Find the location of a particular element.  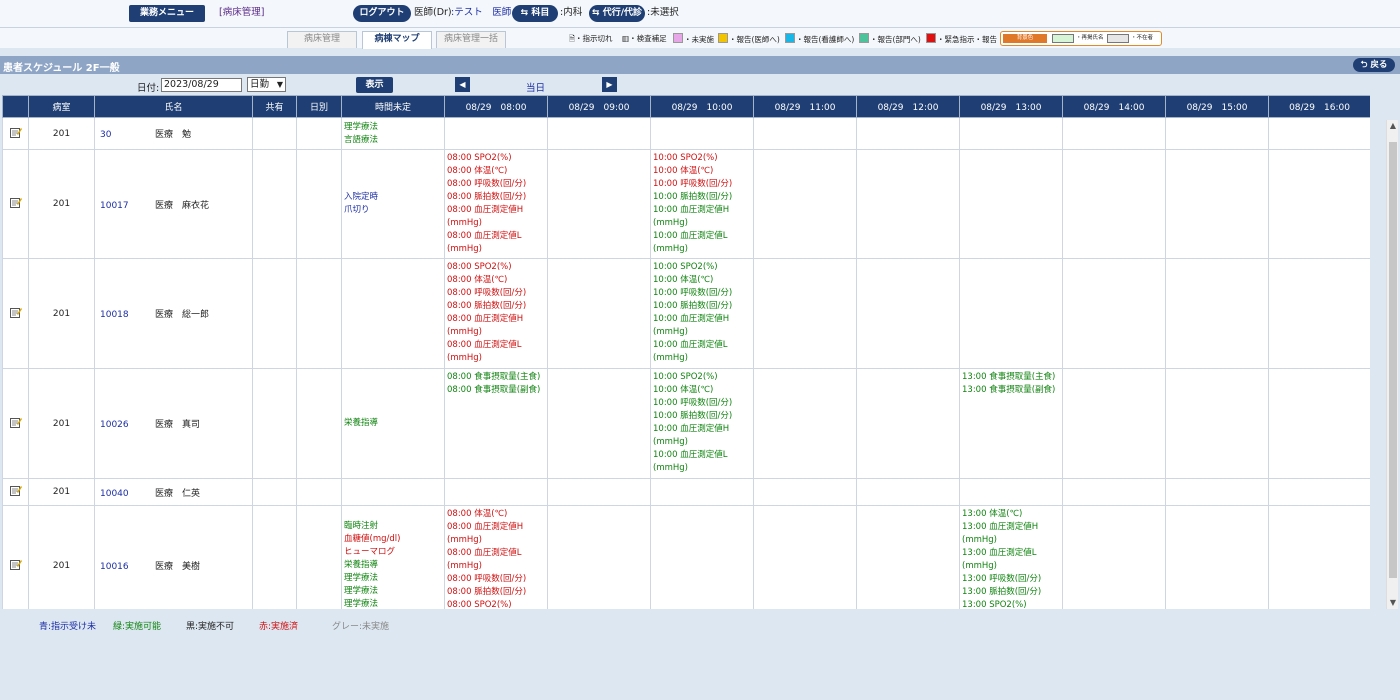

schedule-item: 13:00 脈拍数(回/分) is located at coordinates (1012, 592).